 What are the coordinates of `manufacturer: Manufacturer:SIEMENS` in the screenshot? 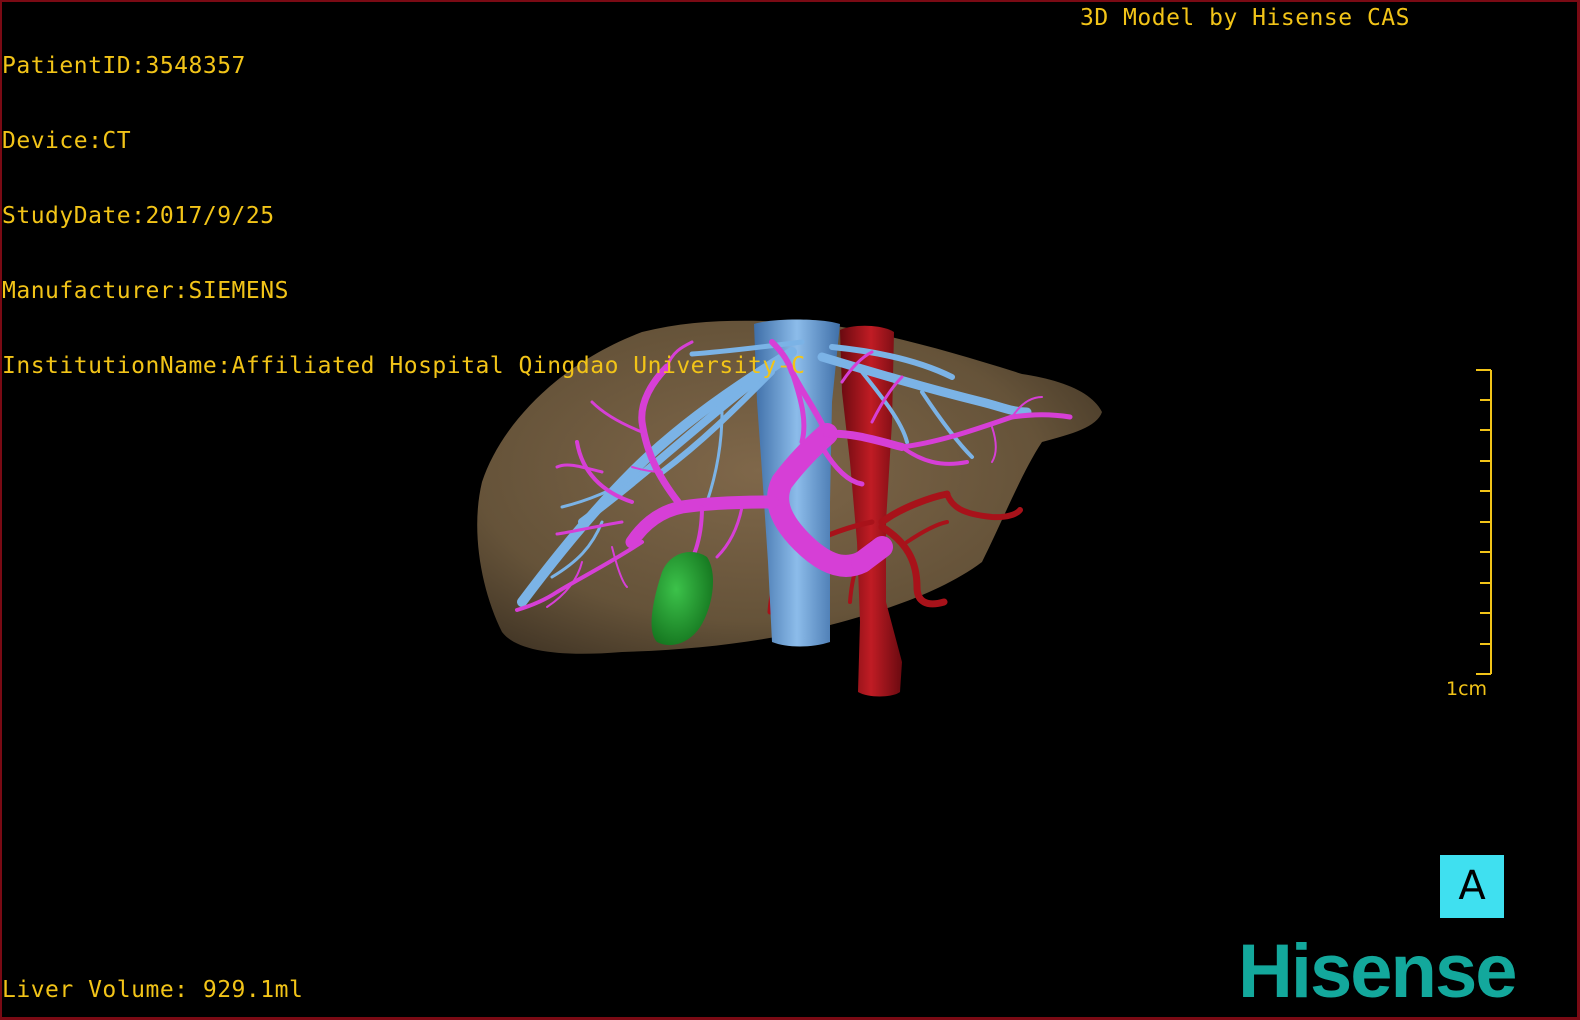 It's located at (145, 291).